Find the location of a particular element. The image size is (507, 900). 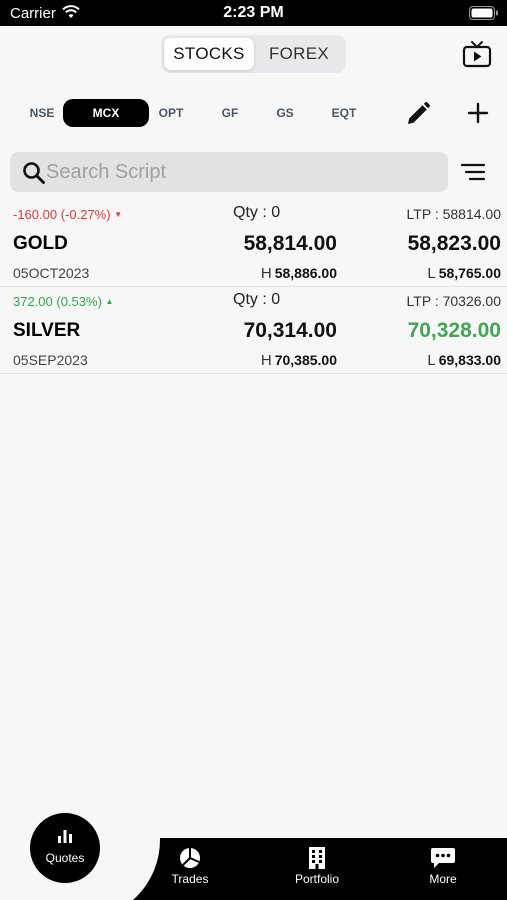

filter-list-icon is located at coordinates (473, 174).